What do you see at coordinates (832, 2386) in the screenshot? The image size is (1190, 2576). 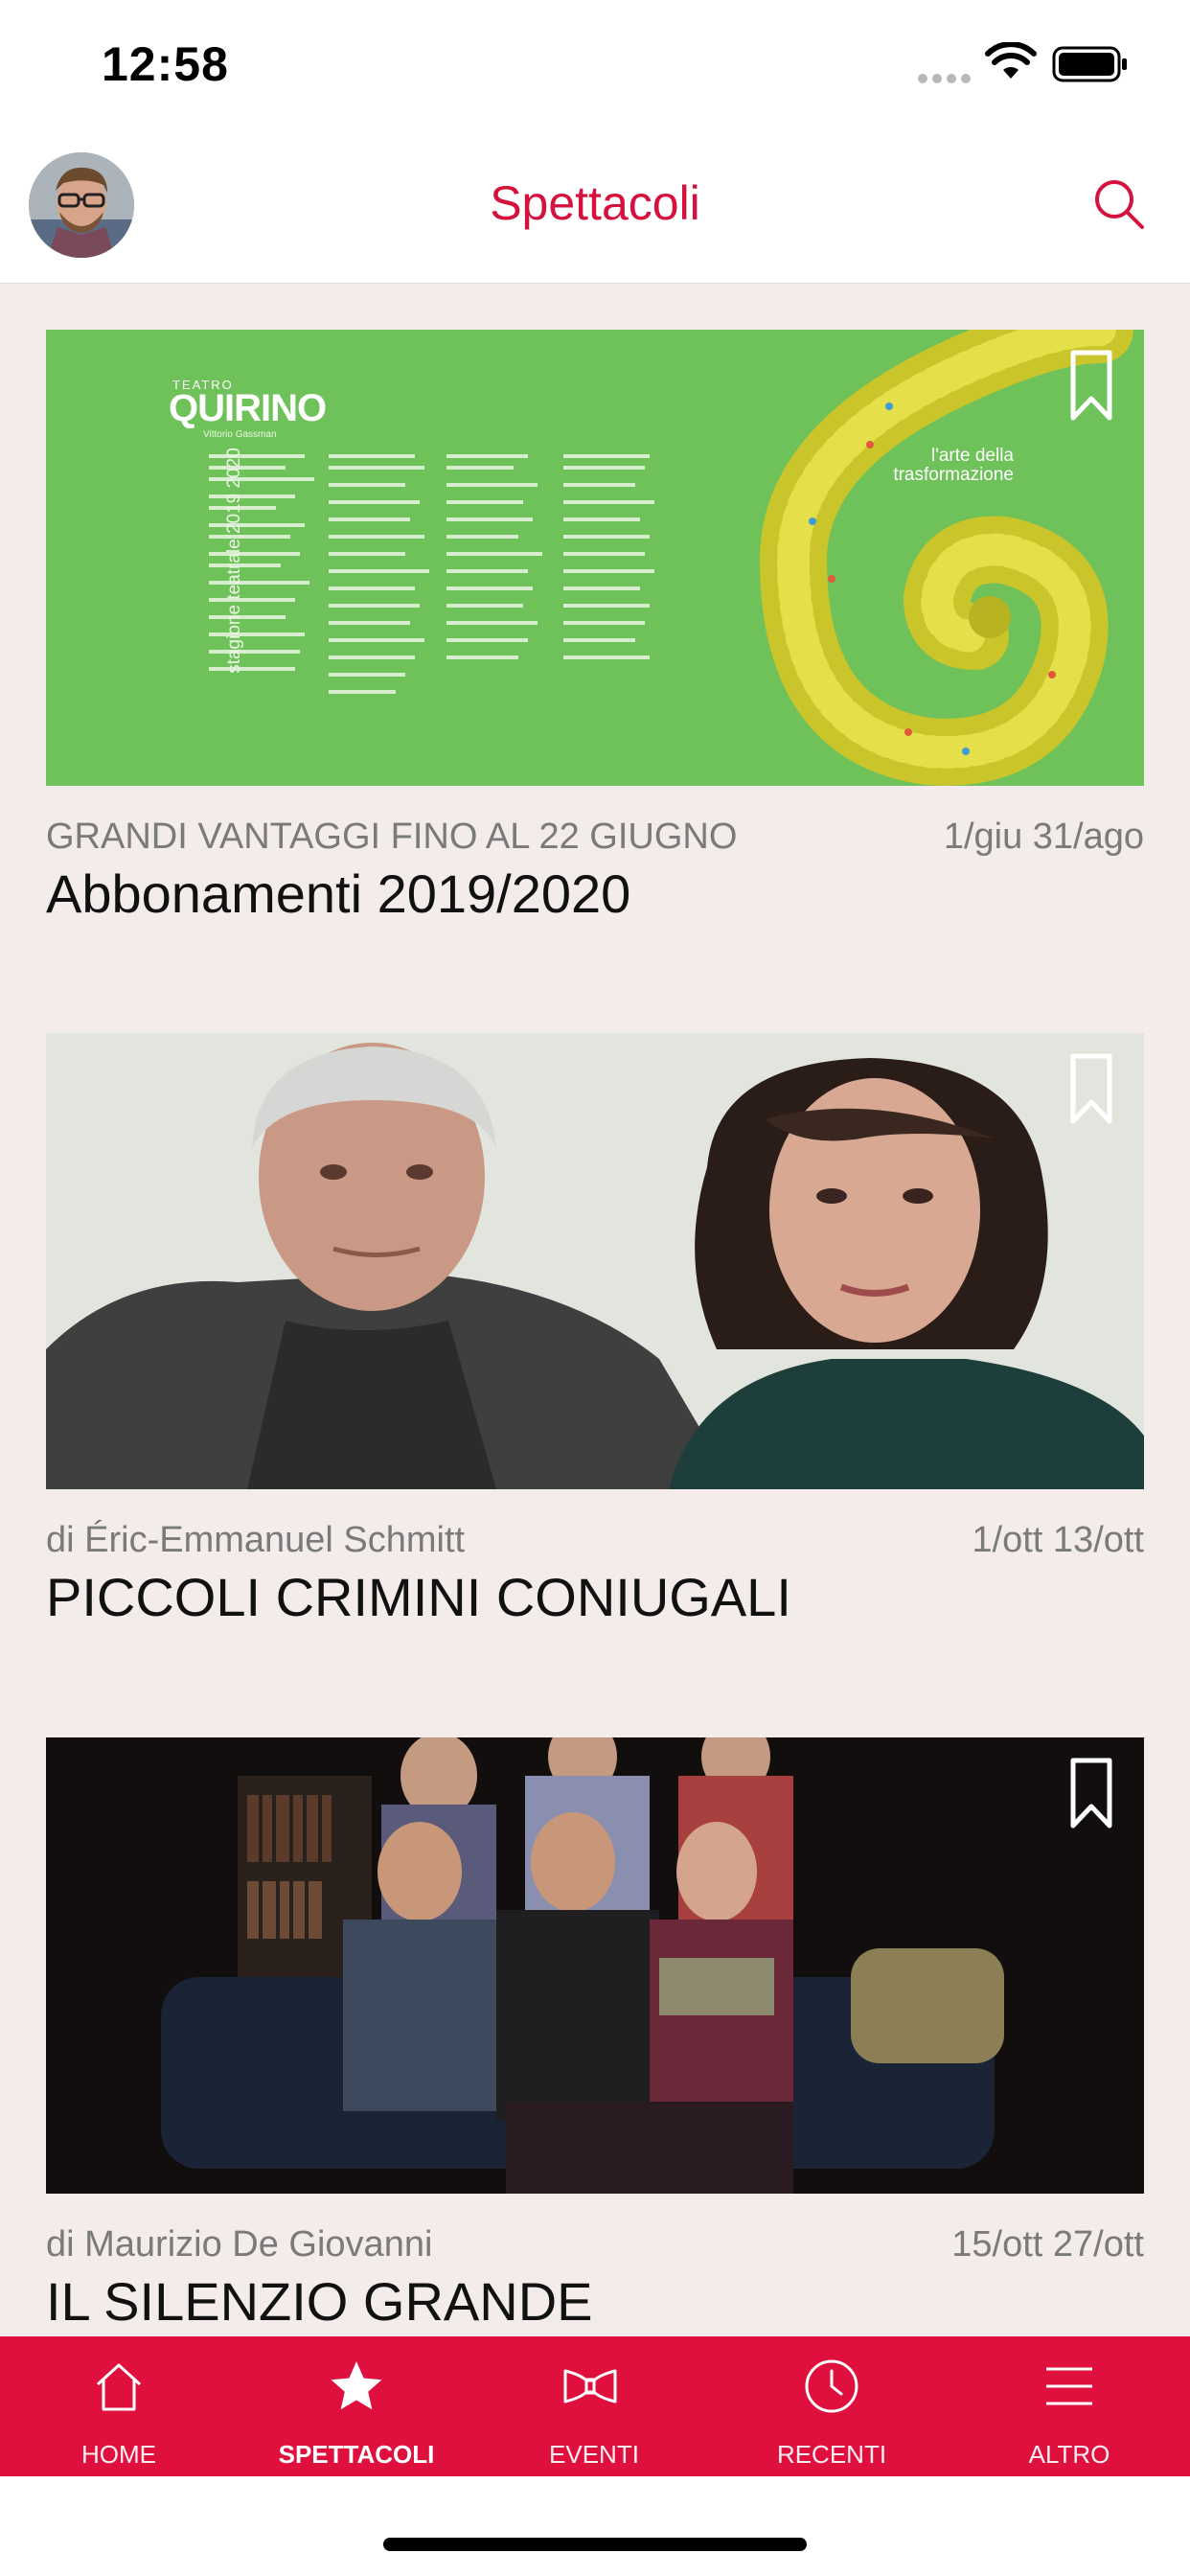 I see `clock-icon` at bounding box center [832, 2386].